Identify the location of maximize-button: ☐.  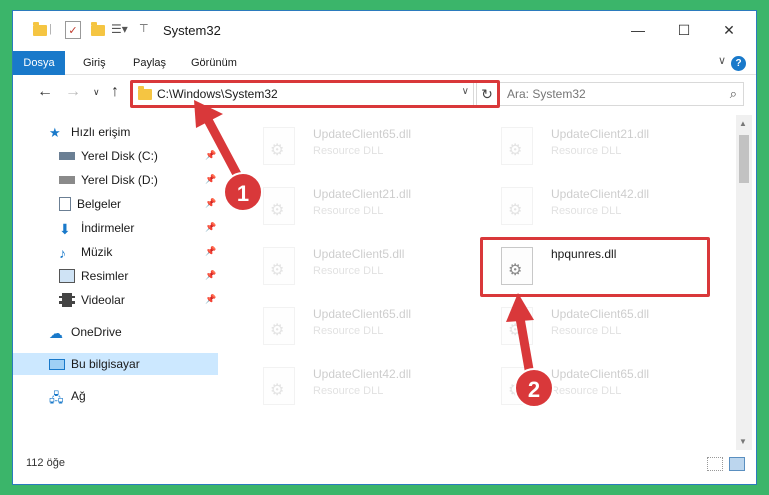
(684, 30).